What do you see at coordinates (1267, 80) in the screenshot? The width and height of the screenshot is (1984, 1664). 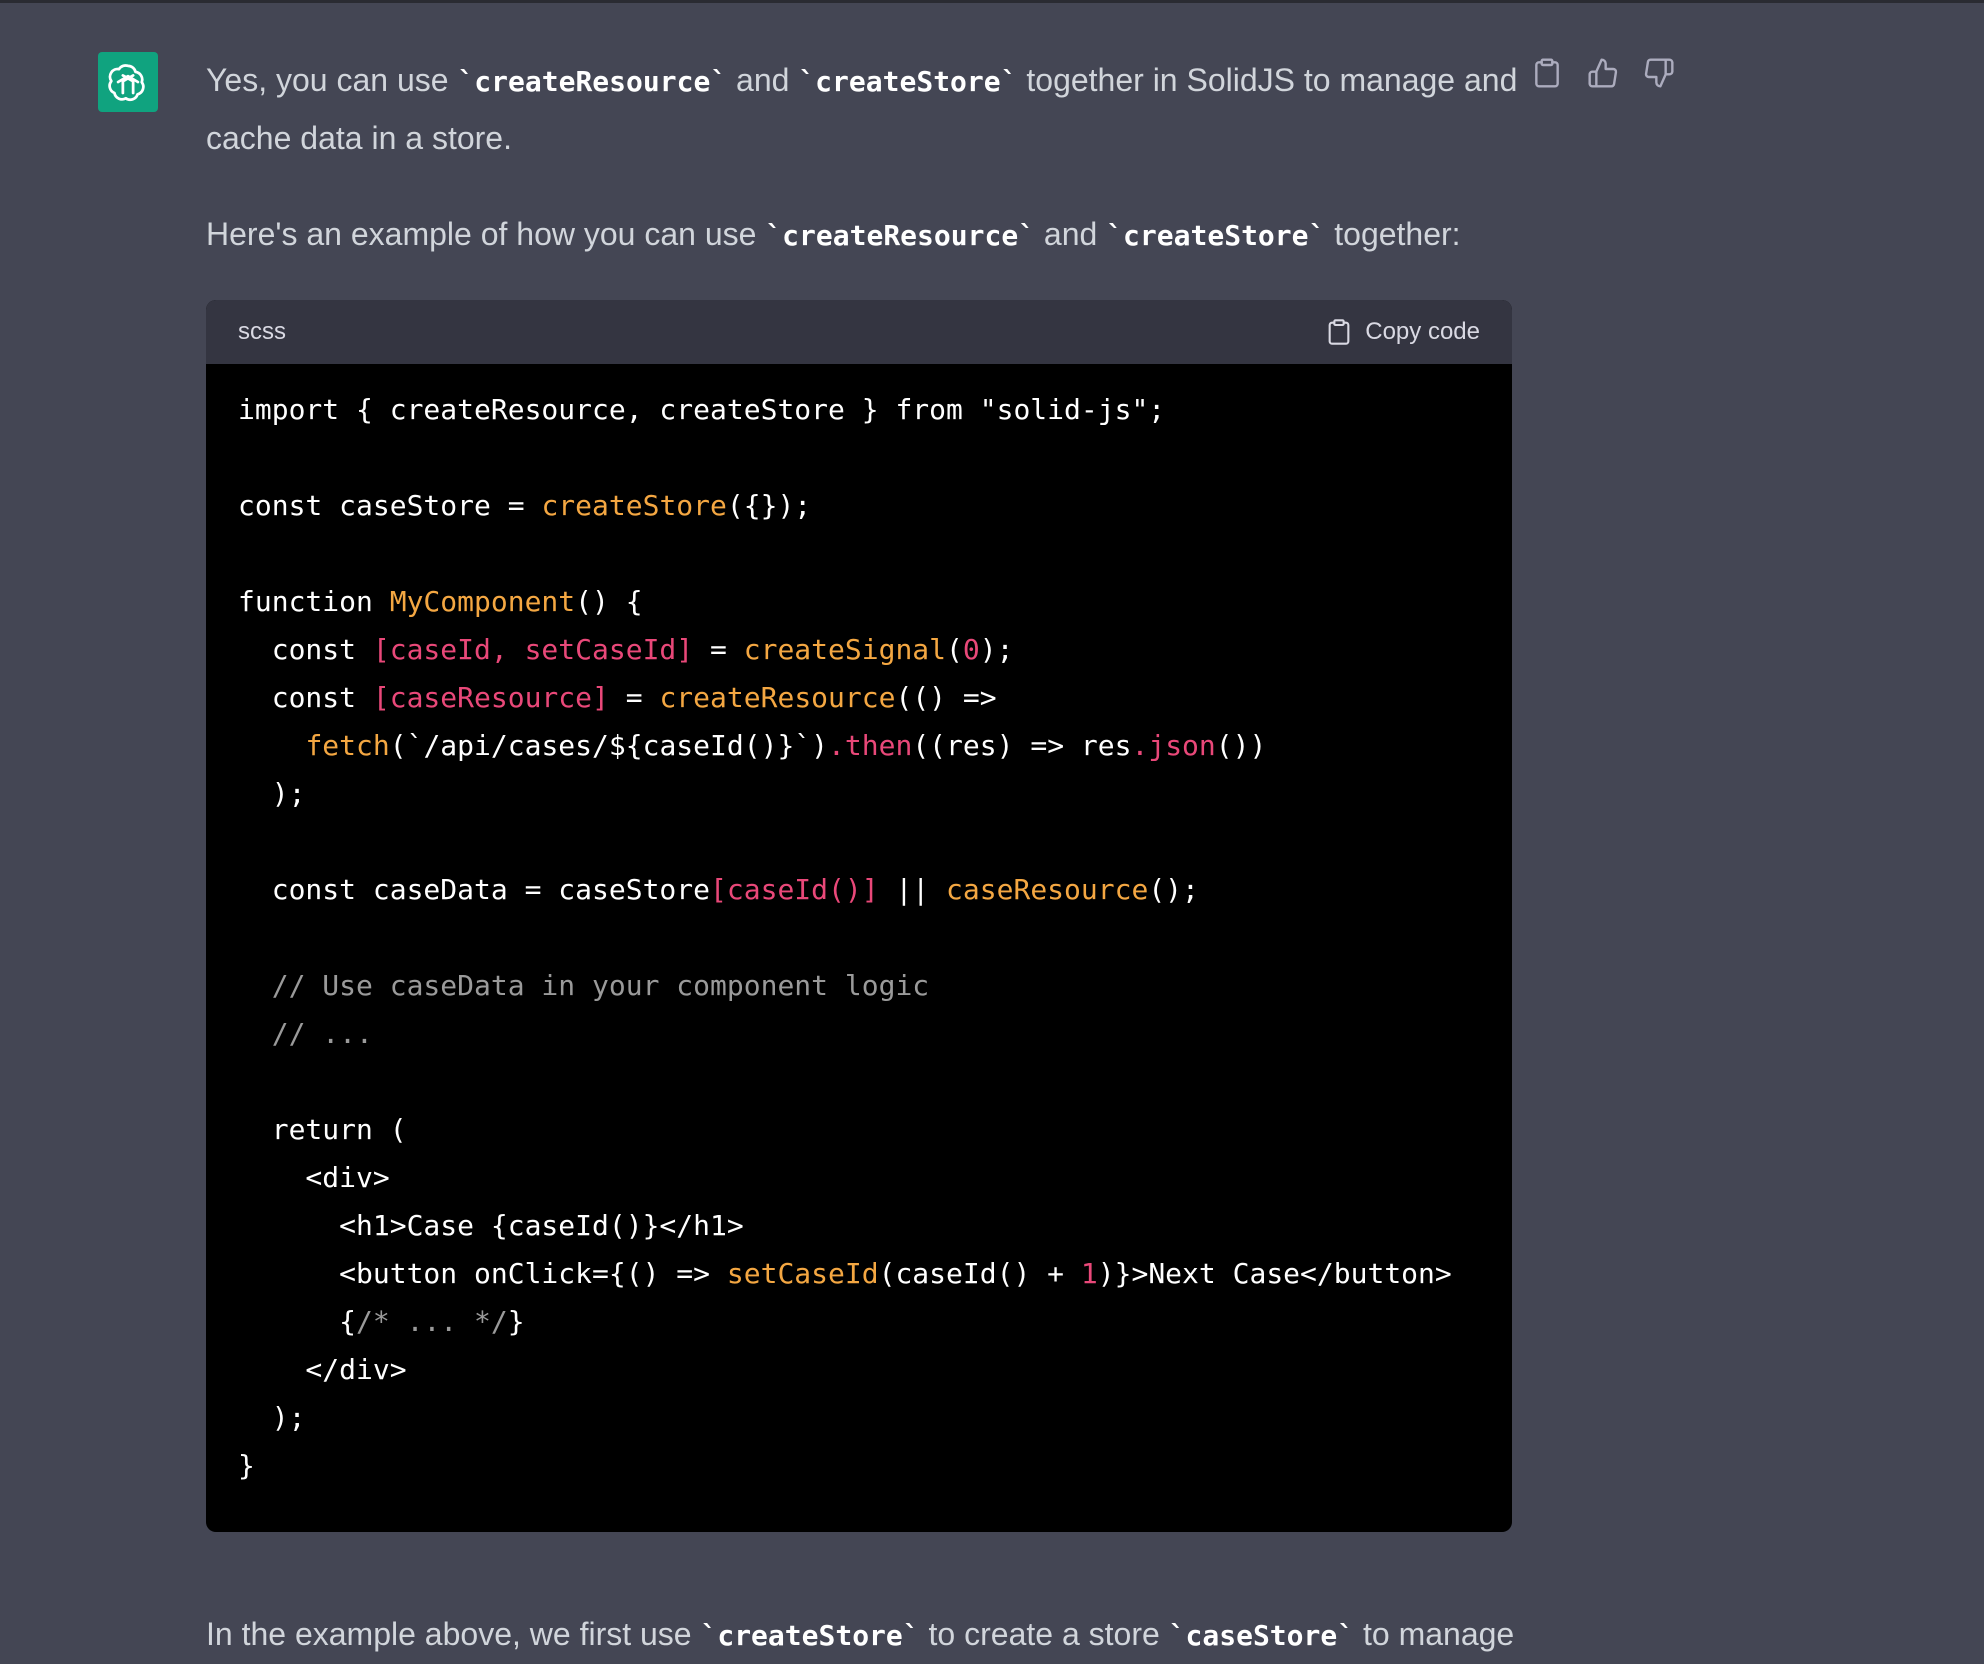 I see `text: together in SolidJS to manage and` at bounding box center [1267, 80].